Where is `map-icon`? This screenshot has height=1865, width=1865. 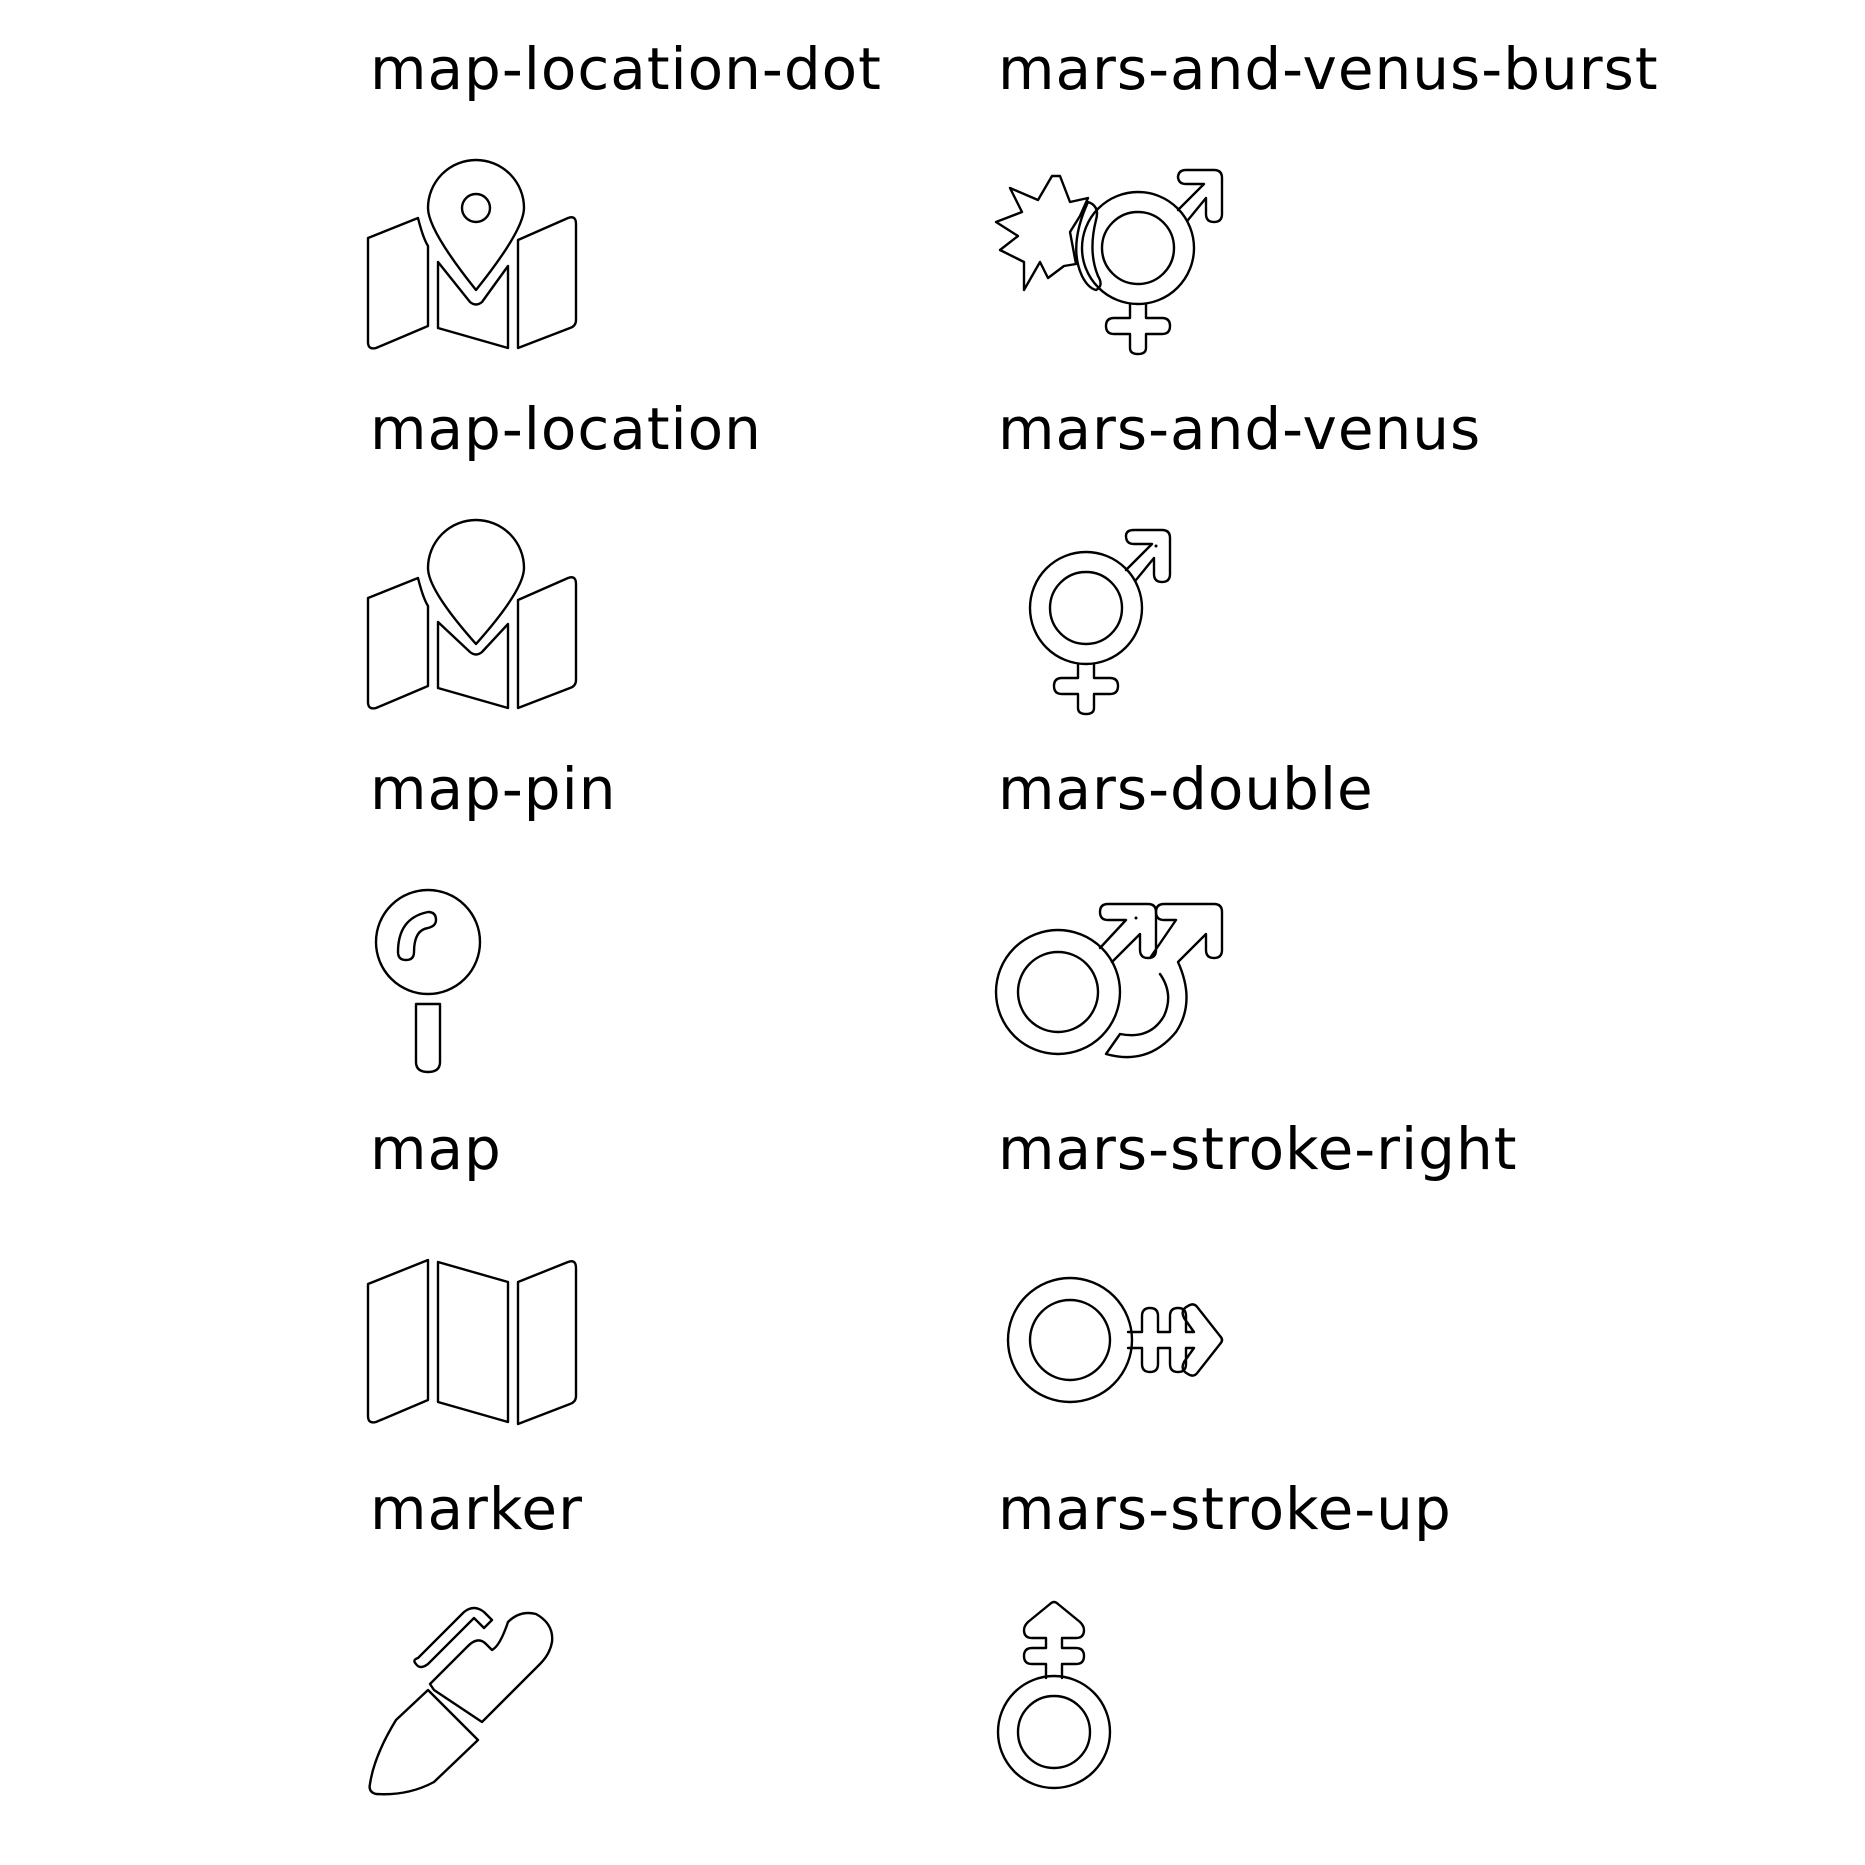
map-icon is located at coordinates (472, 1342).